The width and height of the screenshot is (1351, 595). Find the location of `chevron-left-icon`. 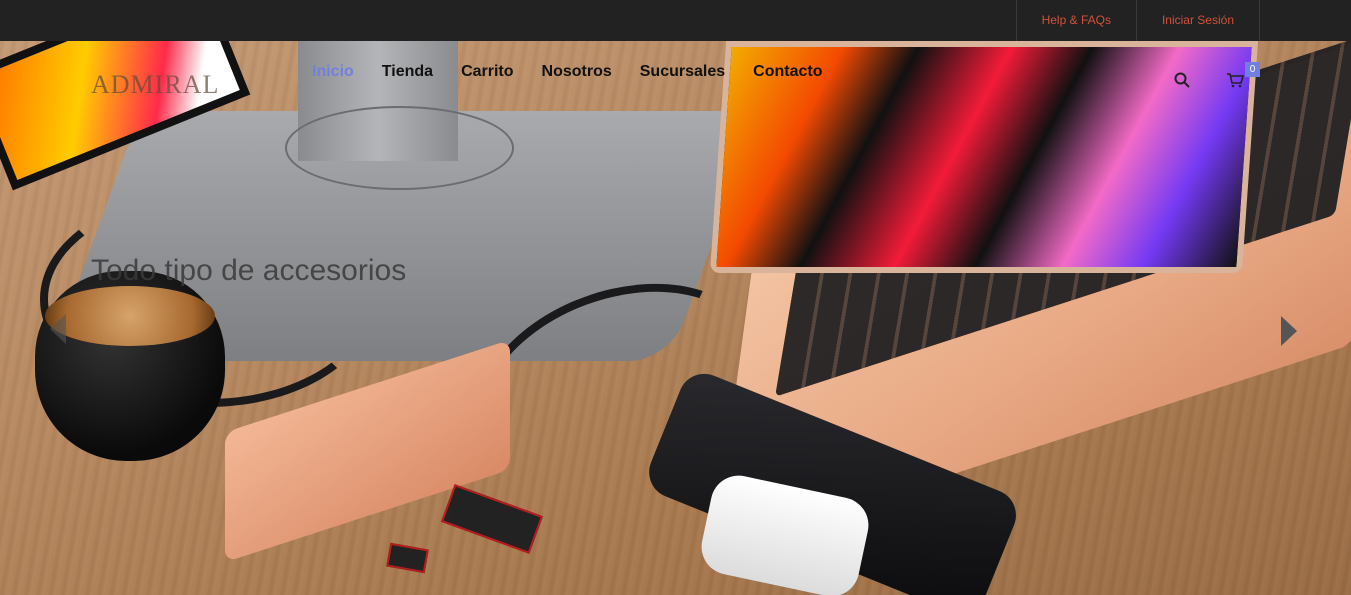

chevron-left-icon is located at coordinates (58, 331).